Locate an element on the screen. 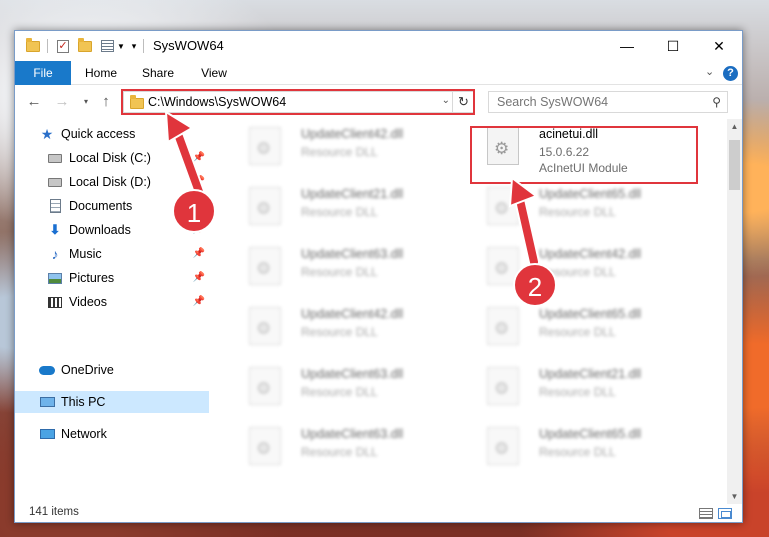 Image resolution: width=769 pixels, height=537 pixels. folder-icon is located at coordinates (33, 45).